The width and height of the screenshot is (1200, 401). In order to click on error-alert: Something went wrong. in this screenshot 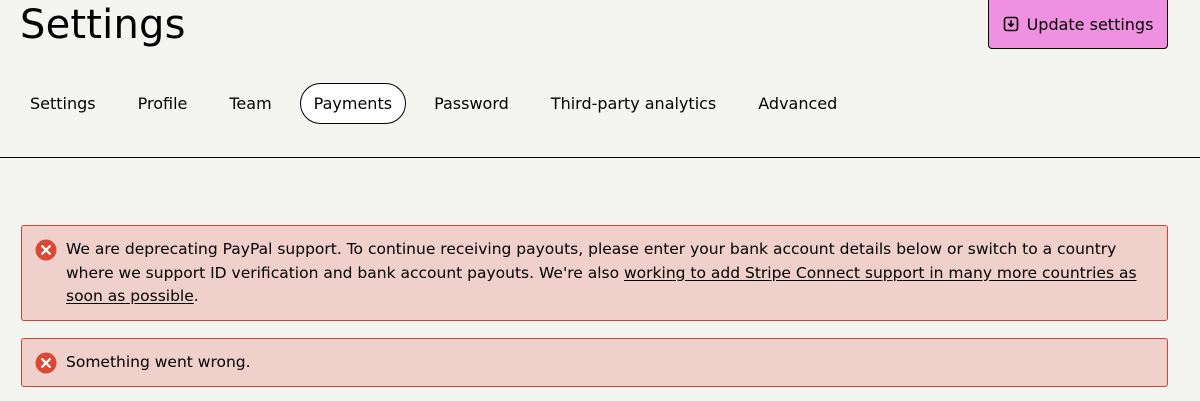, I will do `click(594, 362)`.